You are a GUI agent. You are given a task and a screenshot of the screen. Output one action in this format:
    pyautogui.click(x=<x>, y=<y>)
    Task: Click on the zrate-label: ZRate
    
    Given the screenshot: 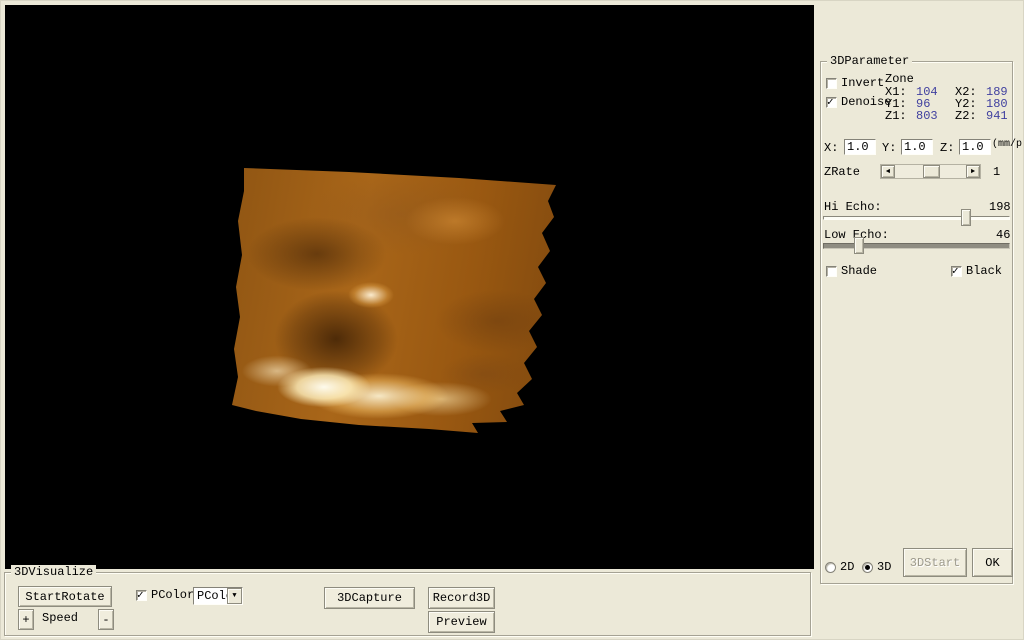 What is the action you would take?
    pyautogui.click(x=842, y=172)
    